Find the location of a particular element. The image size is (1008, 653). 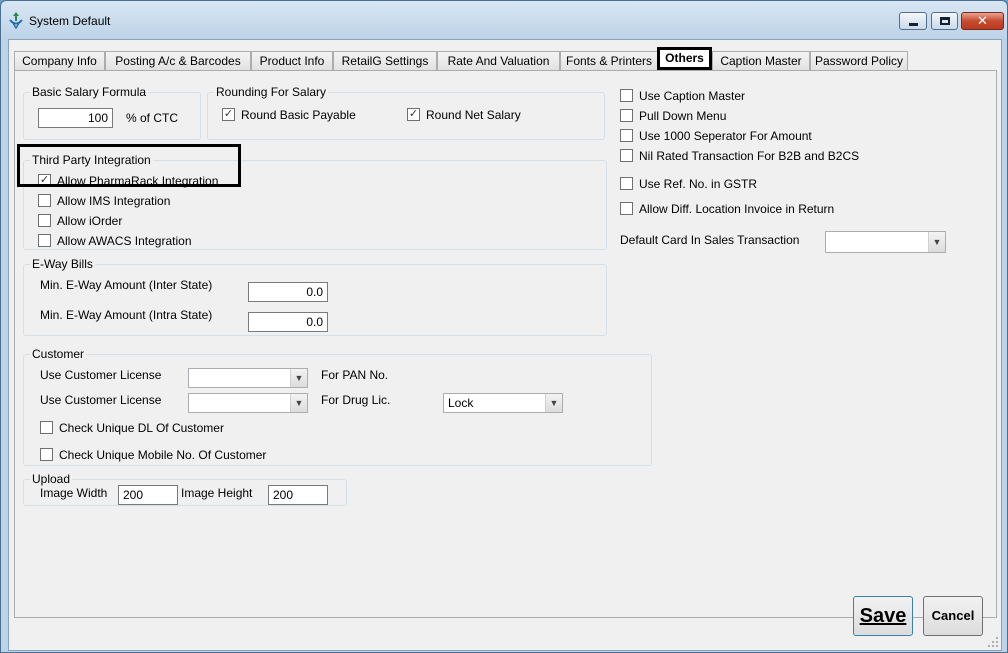

use-1000-separator-checkbox is located at coordinates (626, 135).